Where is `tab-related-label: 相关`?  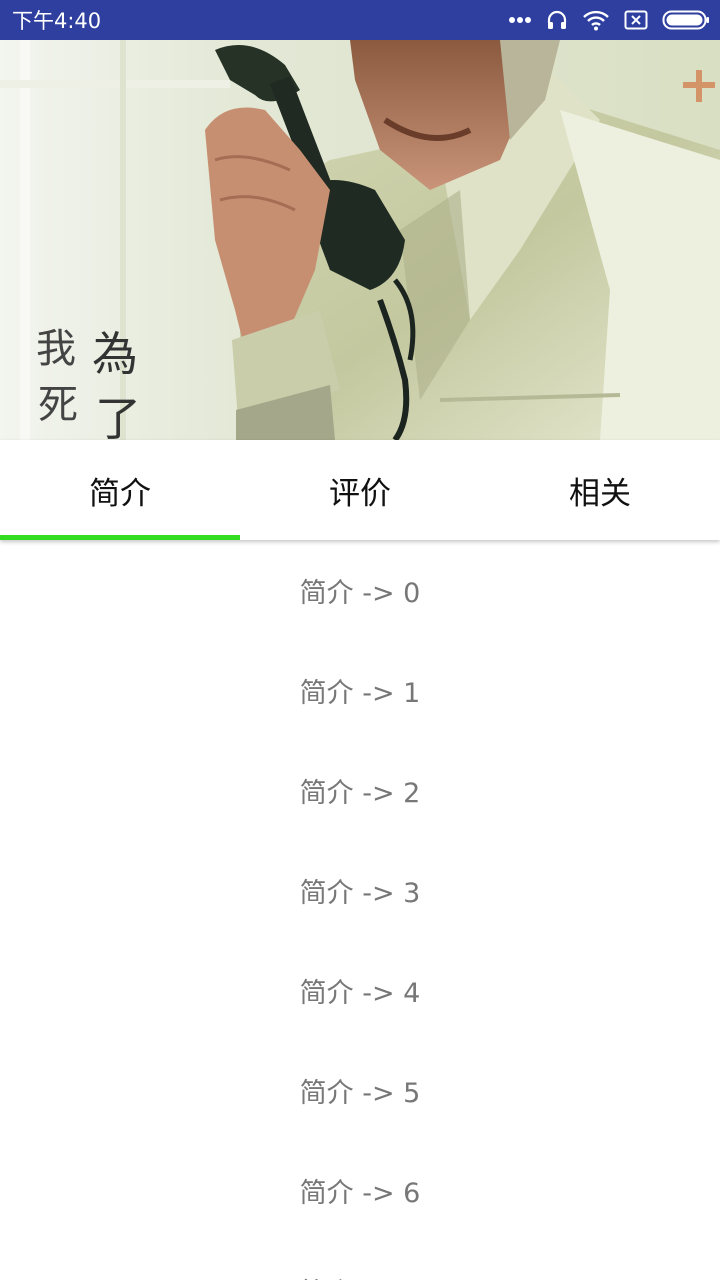 tab-related-label: 相关 is located at coordinates (600, 493).